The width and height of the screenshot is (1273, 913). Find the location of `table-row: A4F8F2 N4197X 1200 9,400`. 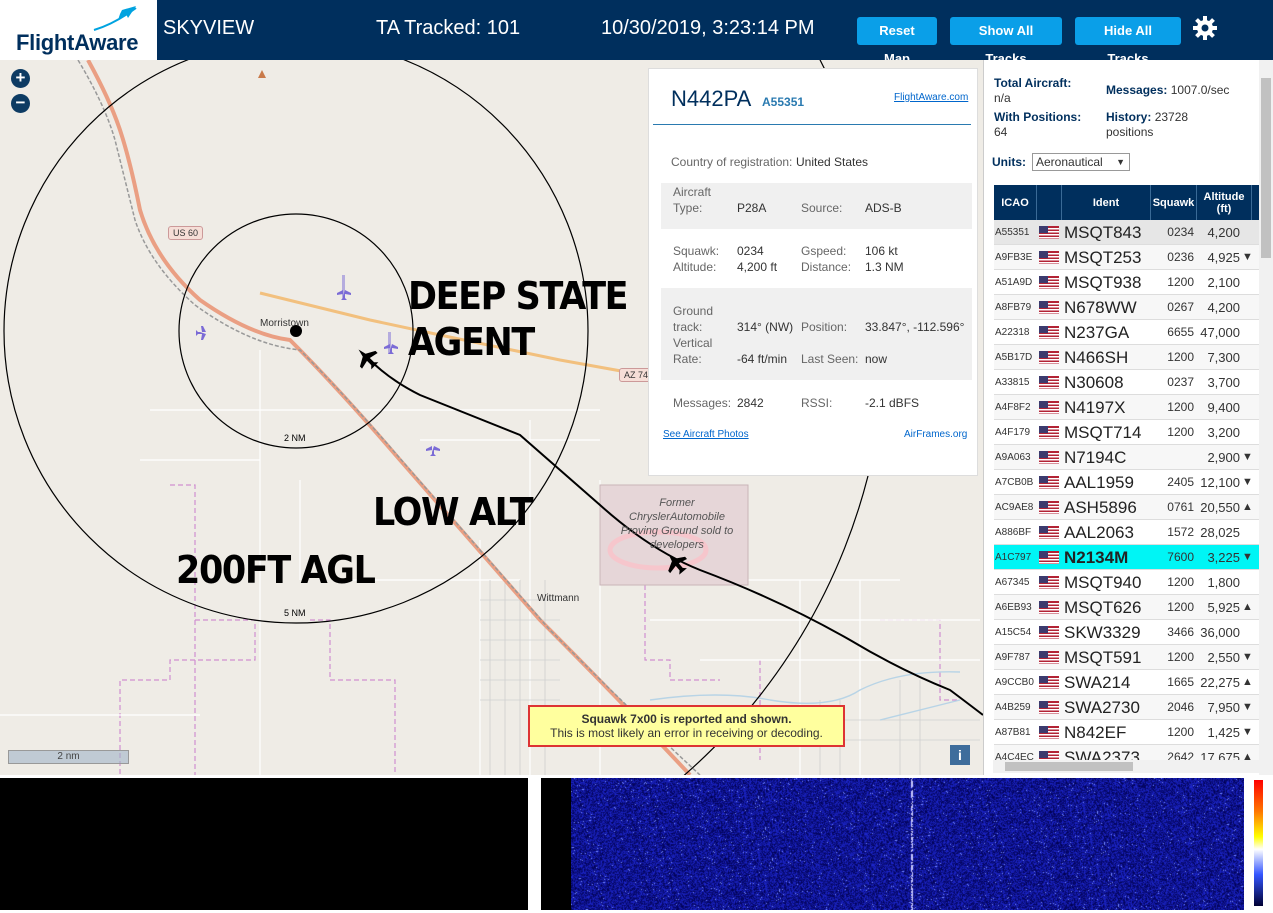

table-row: A4F8F2 N4197X 1200 9,400 is located at coordinates (1127, 407).